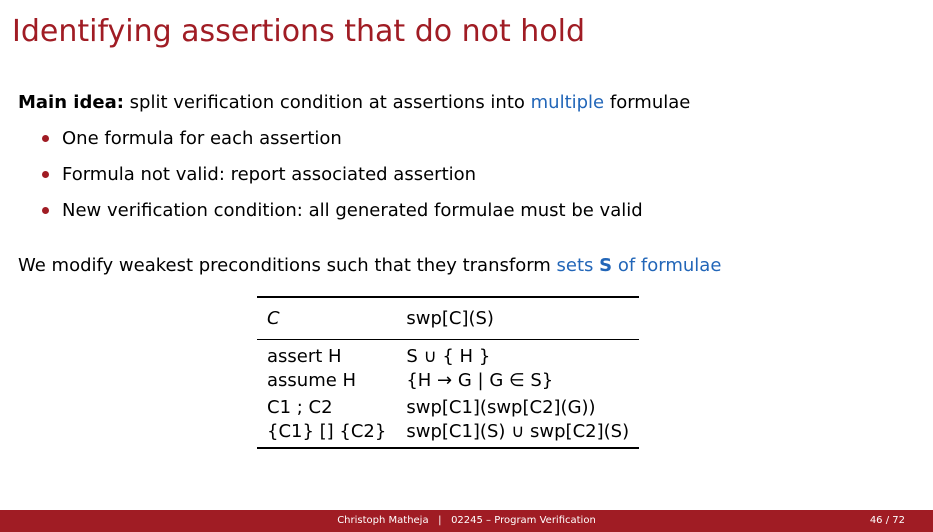 This screenshot has width=933, height=532. Describe the element at coordinates (606, 265) in the screenshot. I see `set-symbol: S` at that location.